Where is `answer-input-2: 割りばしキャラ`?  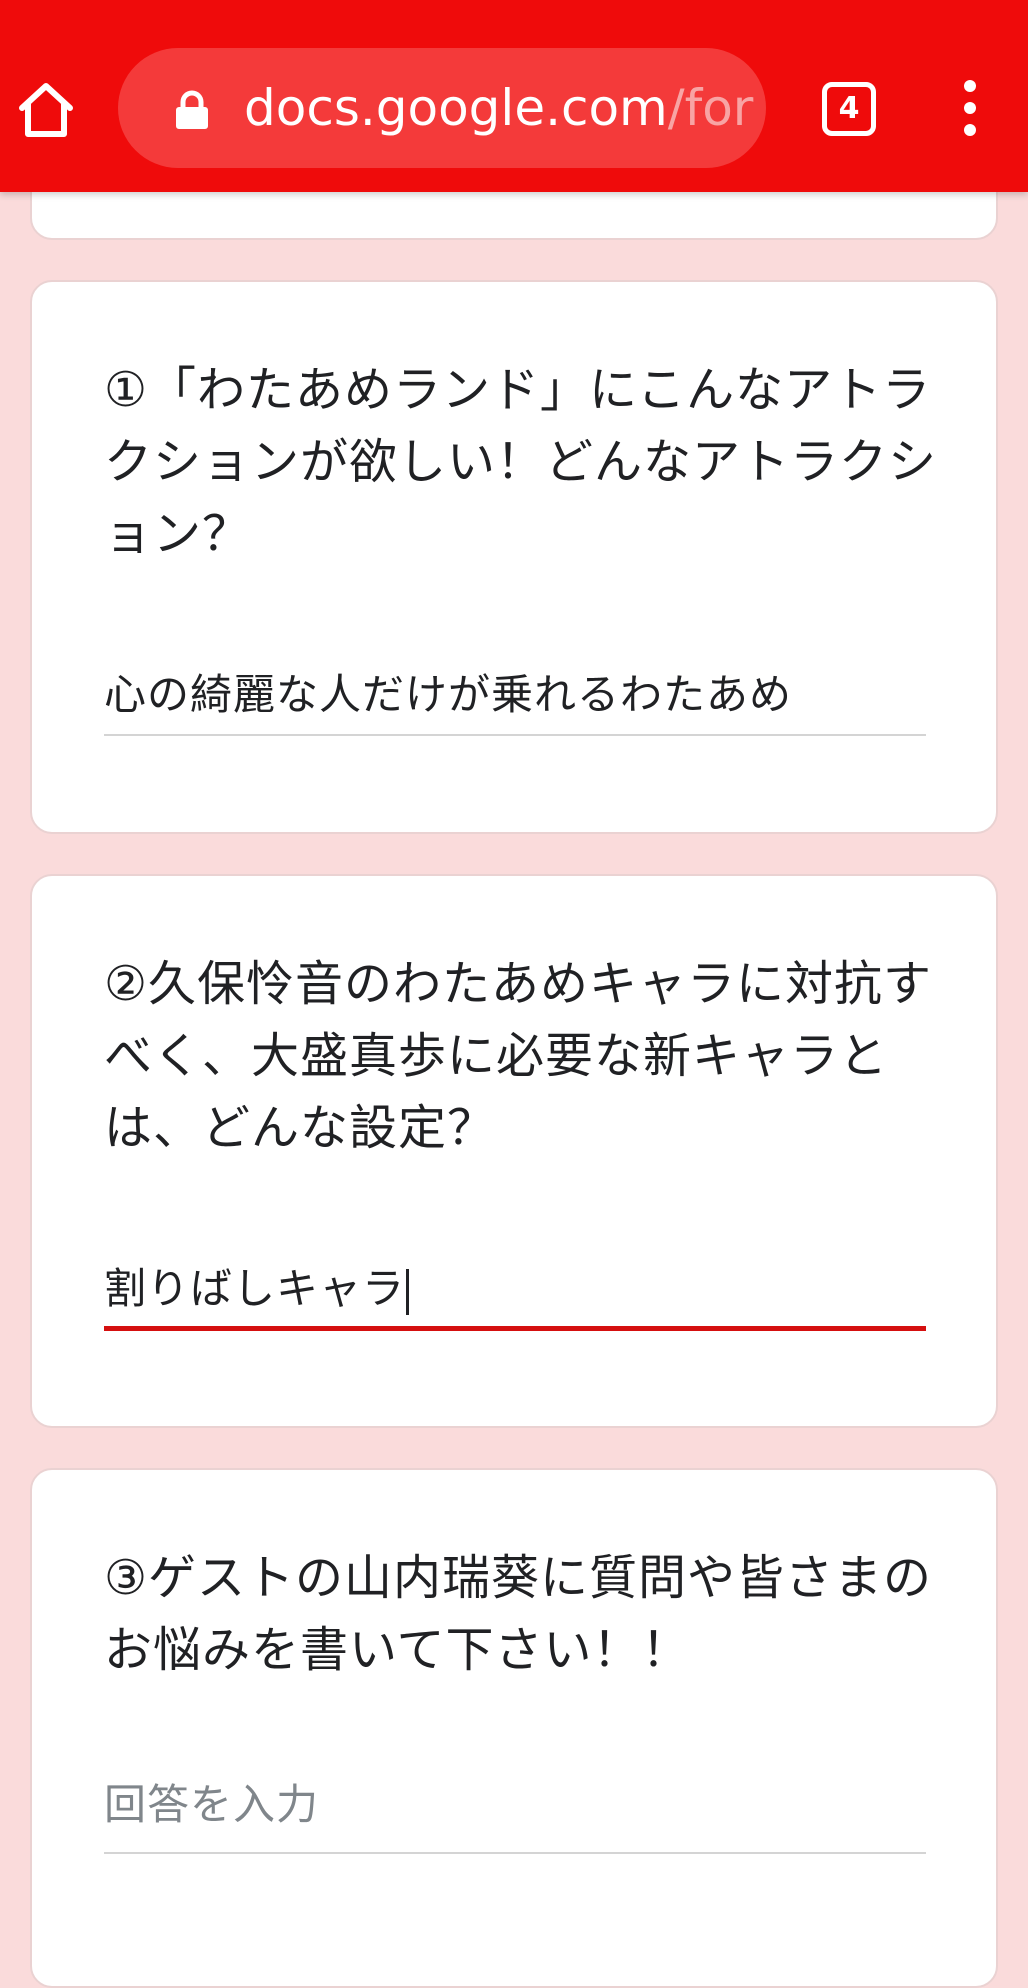 answer-input-2: 割りばしキャラ is located at coordinates (515, 1289).